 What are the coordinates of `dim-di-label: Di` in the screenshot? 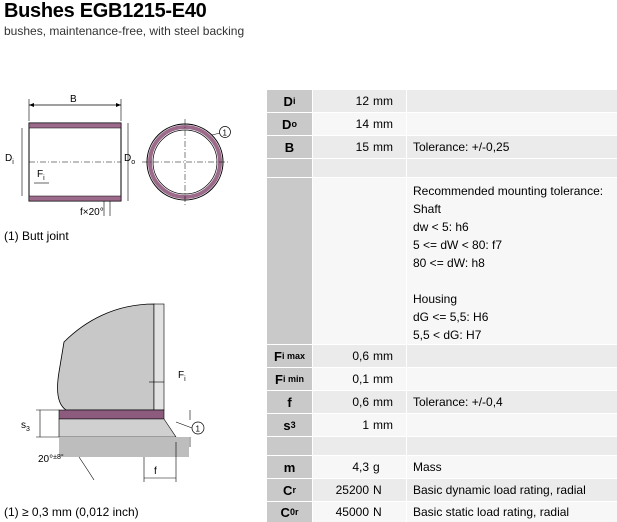 It's located at (9, 159).